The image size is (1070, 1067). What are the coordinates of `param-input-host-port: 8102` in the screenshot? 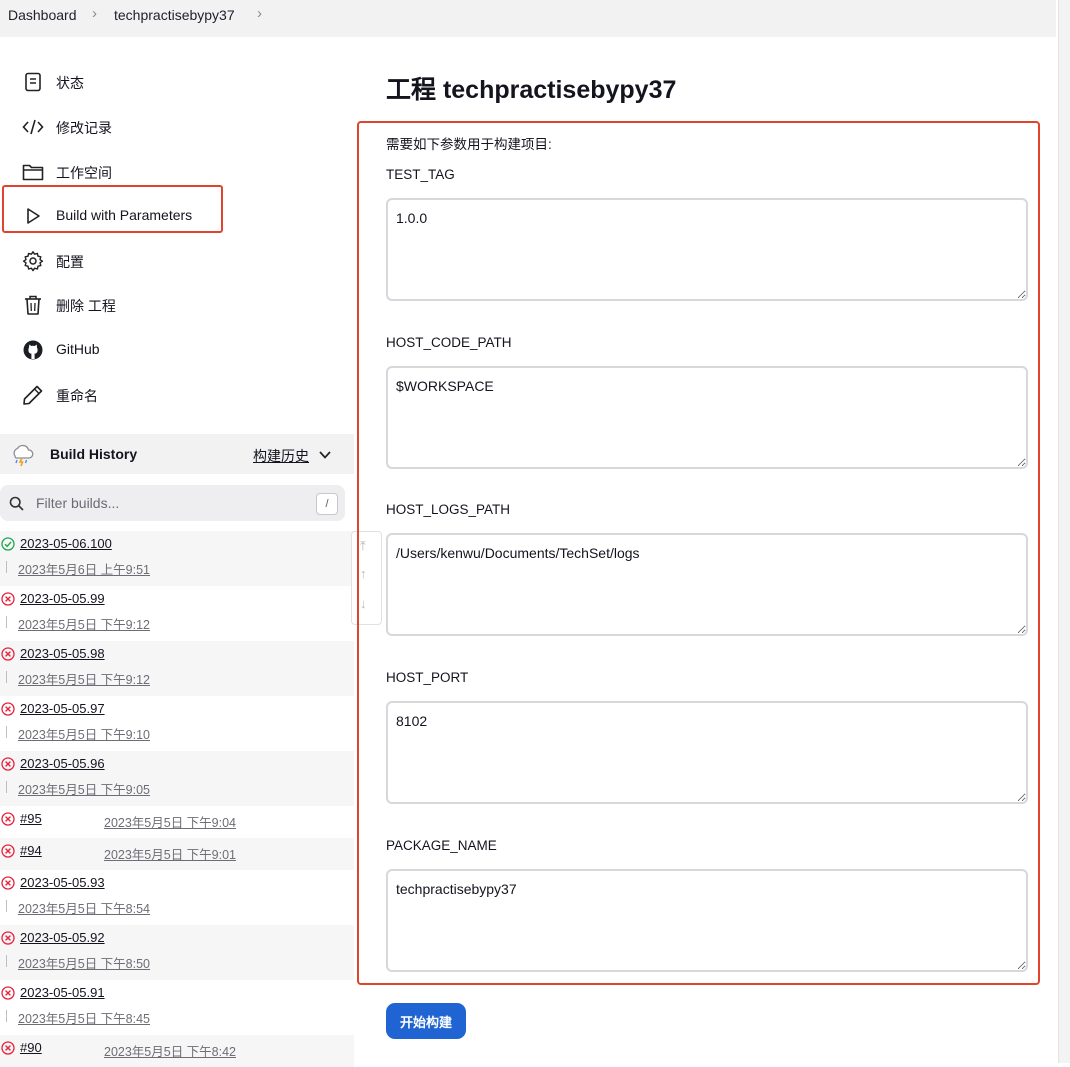 It's located at (707, 752).